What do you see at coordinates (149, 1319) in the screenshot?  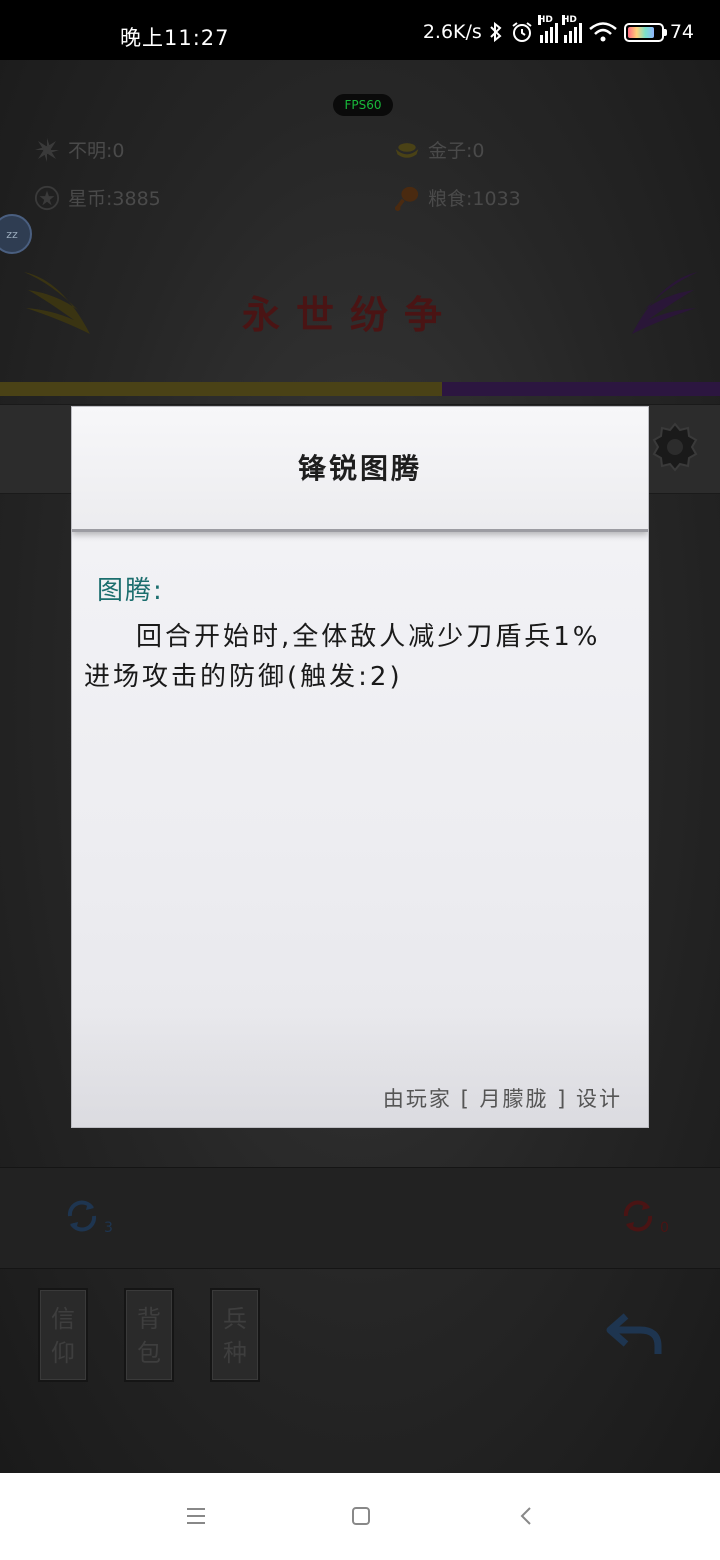 I see `backpack-label-1: 背` at bounding box center [149, 1319].